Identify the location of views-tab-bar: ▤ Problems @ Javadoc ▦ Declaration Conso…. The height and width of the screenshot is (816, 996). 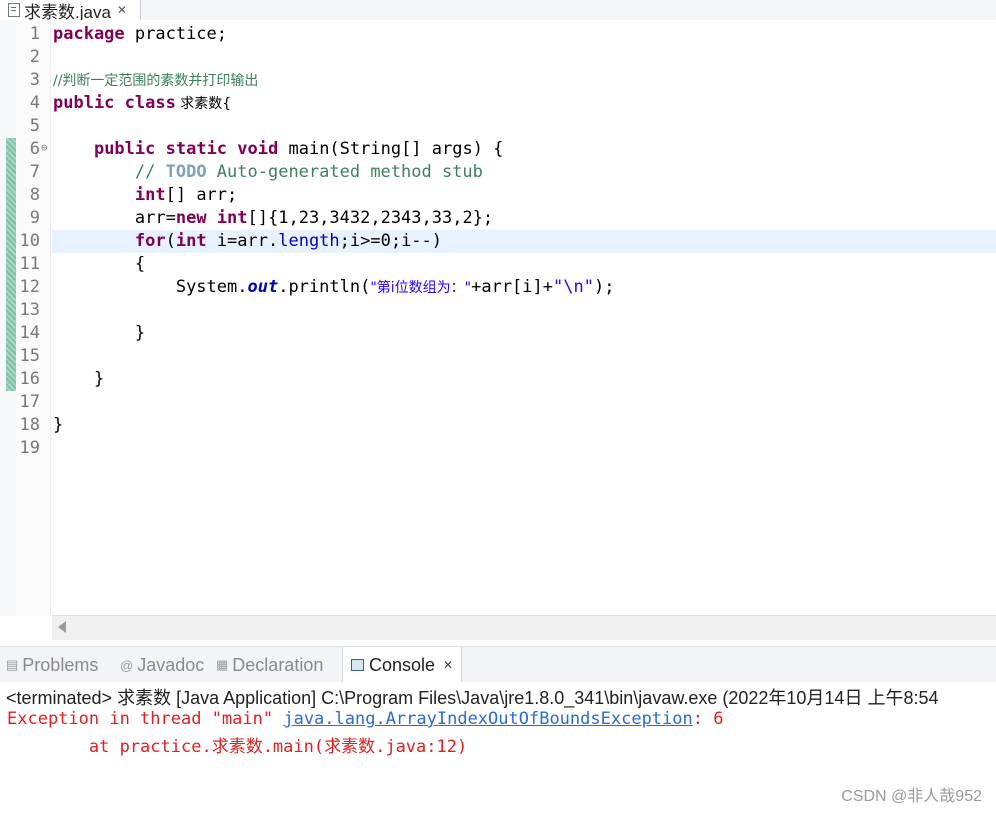
(498, 664).